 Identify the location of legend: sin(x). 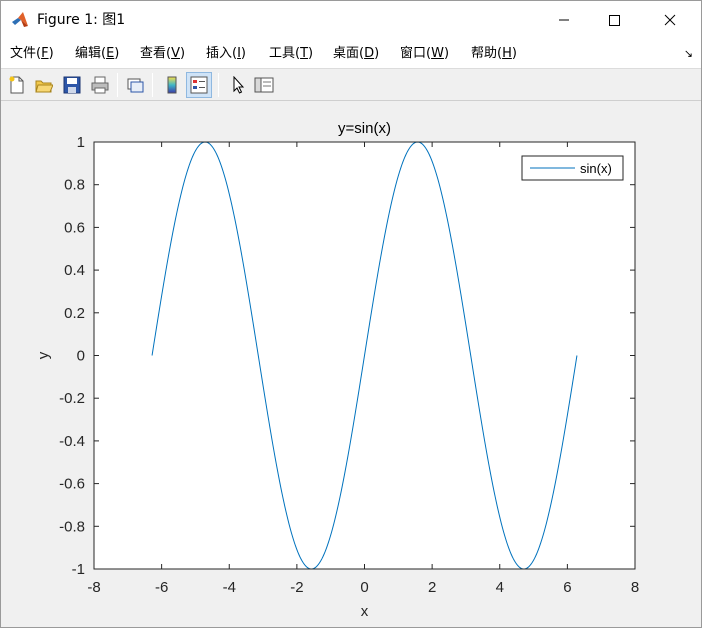
(572, 168).